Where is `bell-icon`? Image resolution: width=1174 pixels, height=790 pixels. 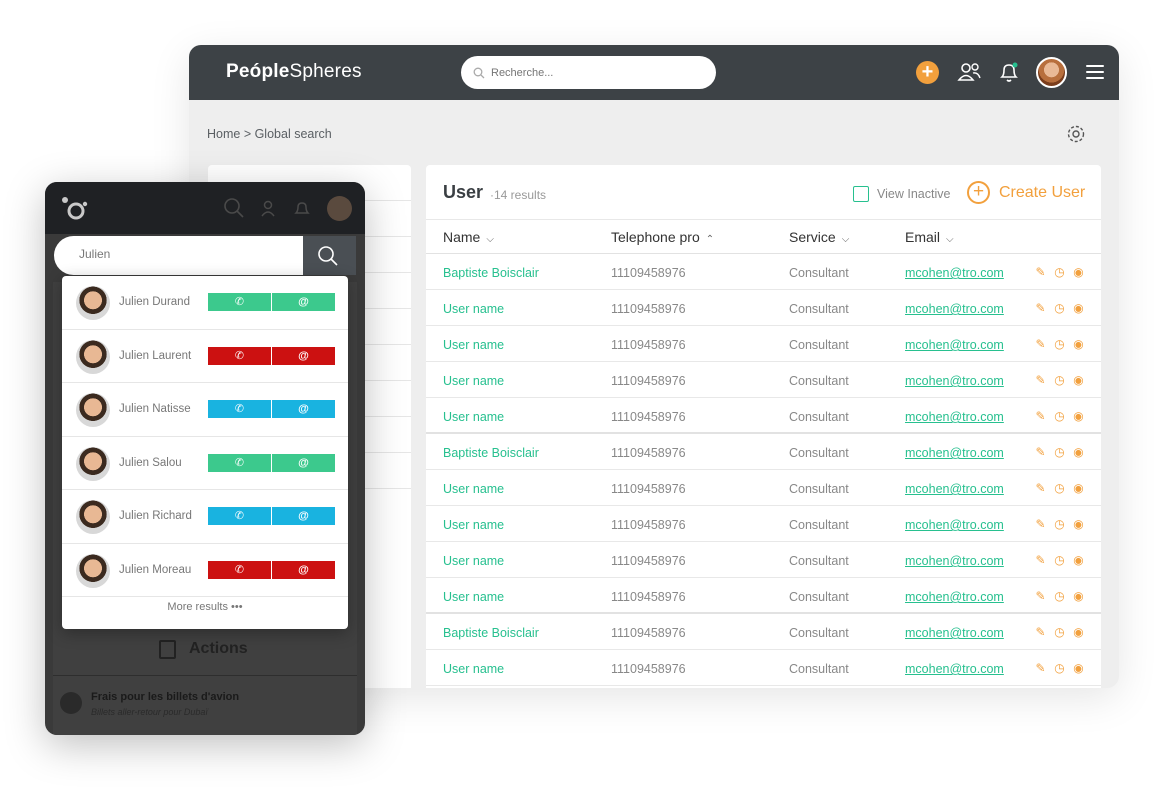 bell-icon is located at coordinates (302, 208).